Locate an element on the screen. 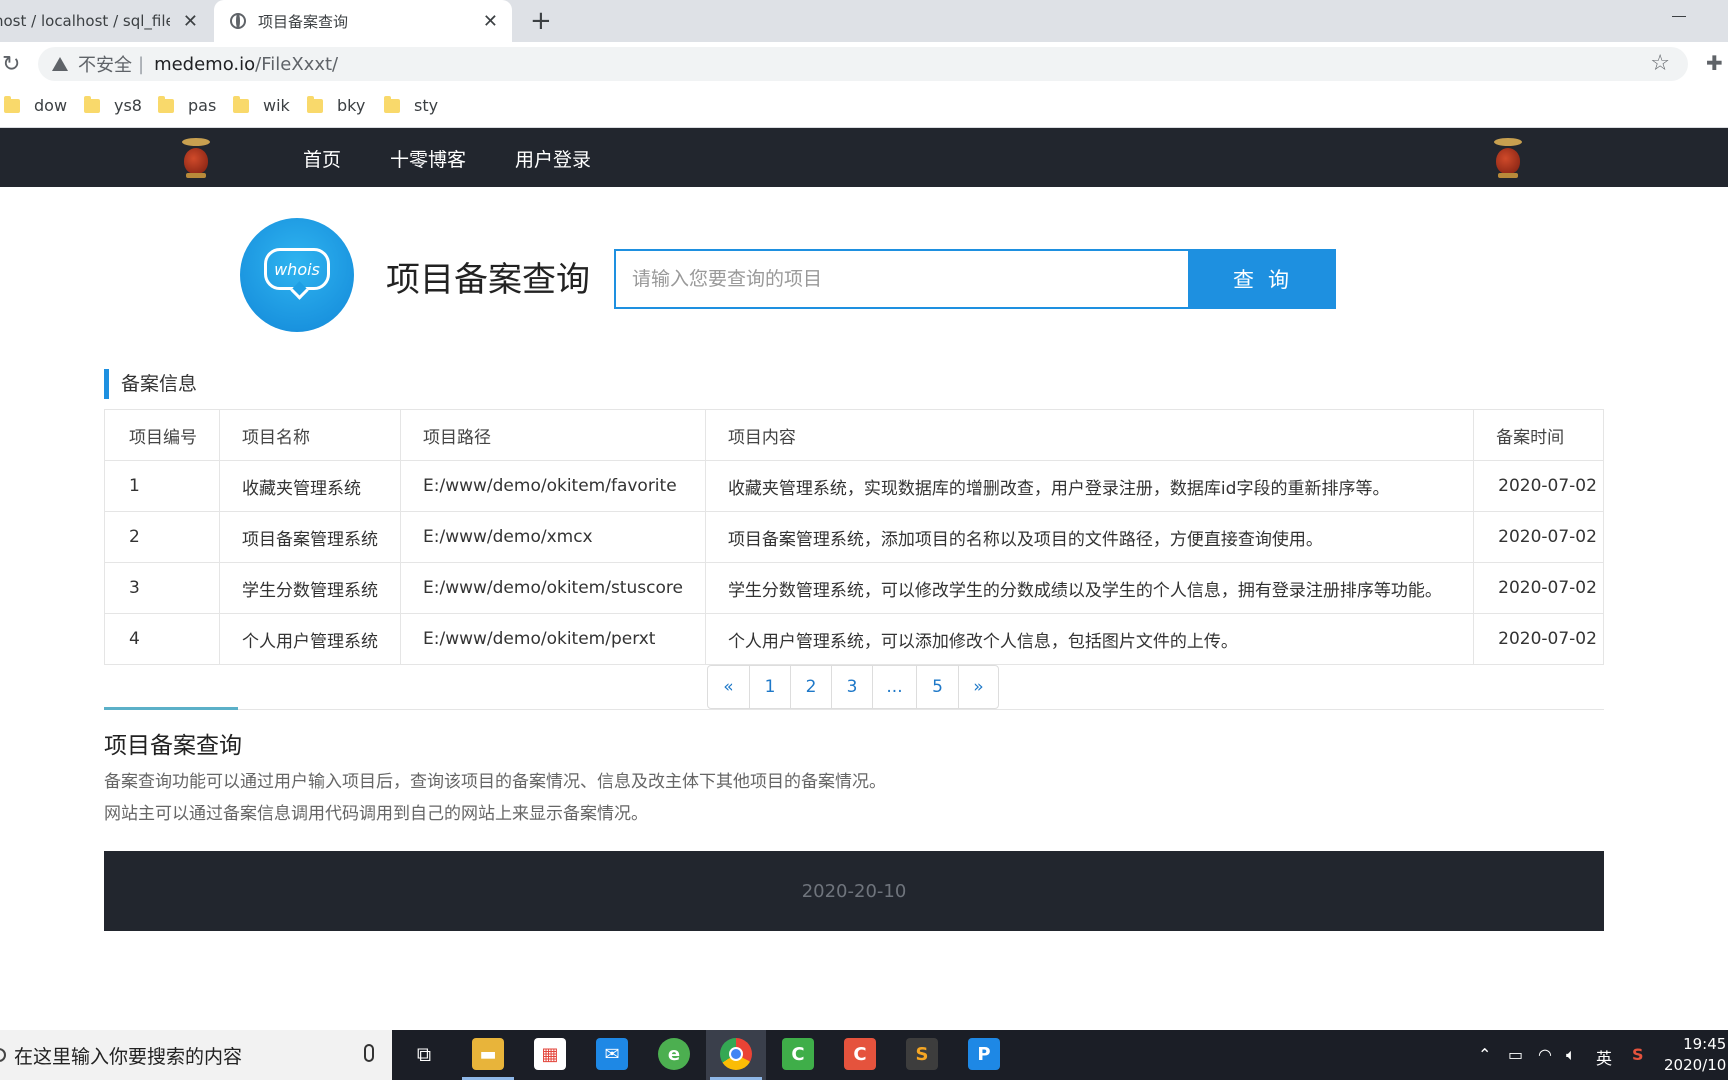 The width and height of the screenshot is (1728, 1080). cell-path: E:/www/demo/okitem/perxt is located at coordinates (553, 639).